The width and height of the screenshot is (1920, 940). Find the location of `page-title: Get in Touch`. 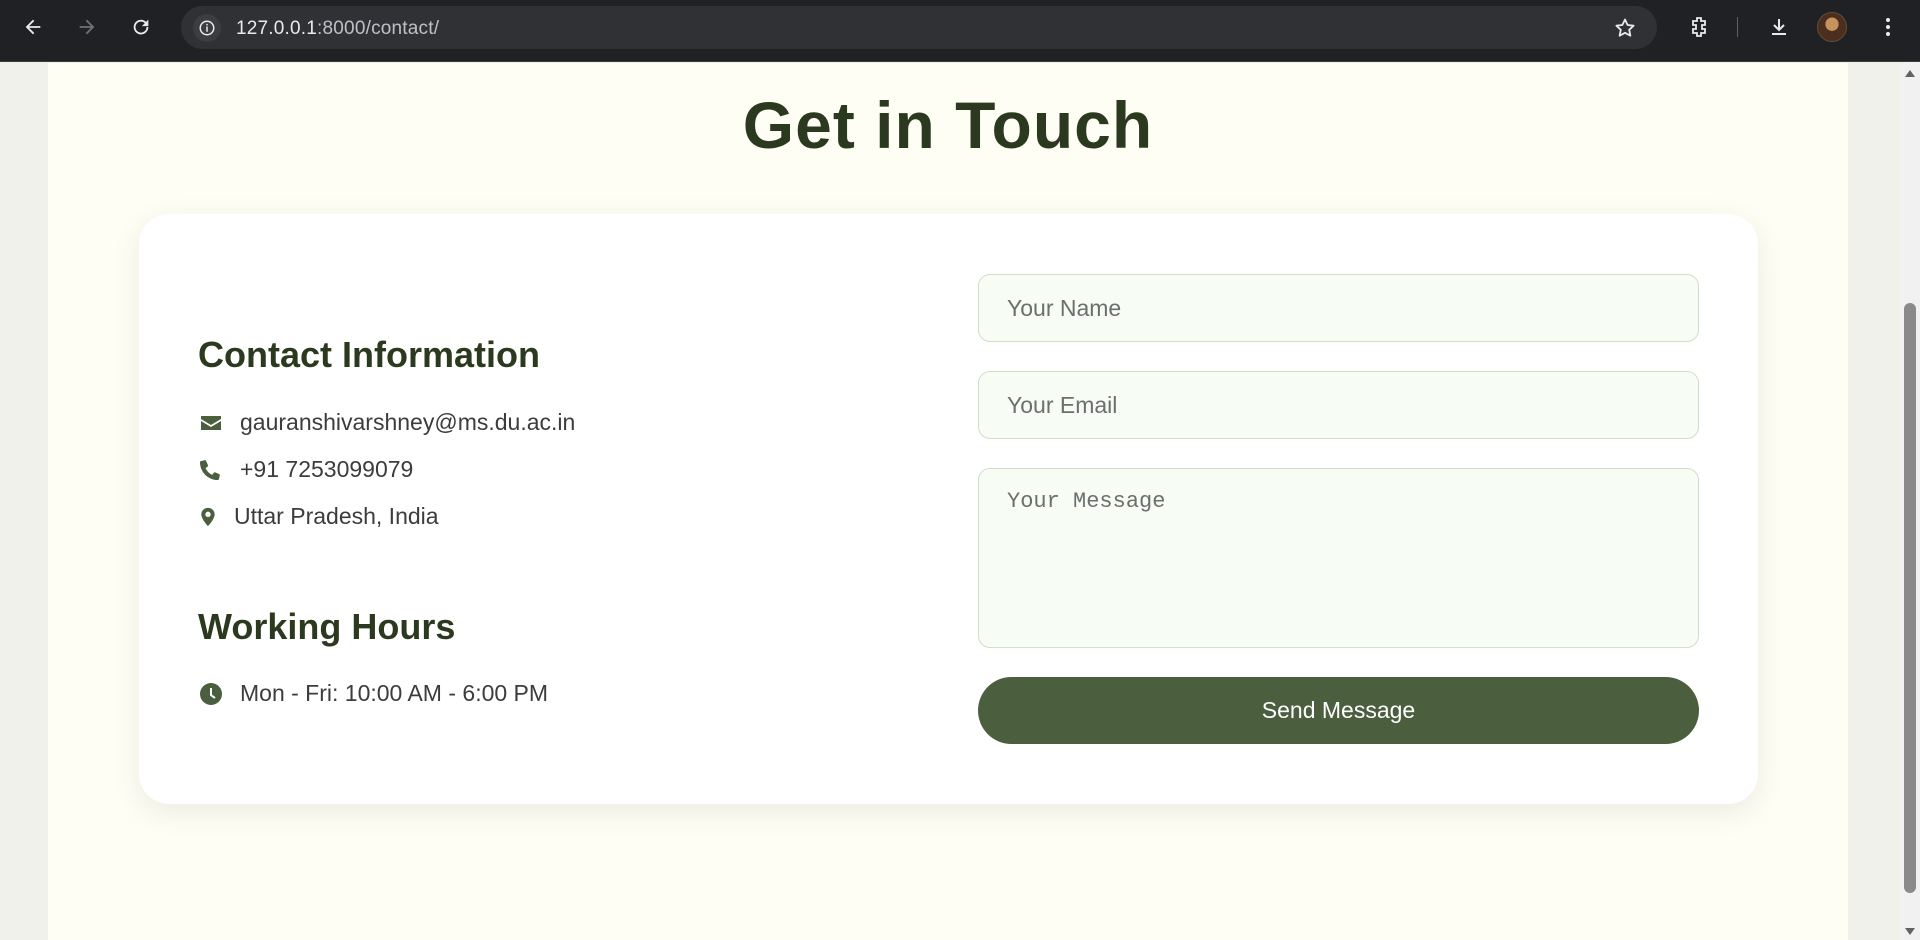

page-title: Get in Touch is located at coordinates (948, 125).